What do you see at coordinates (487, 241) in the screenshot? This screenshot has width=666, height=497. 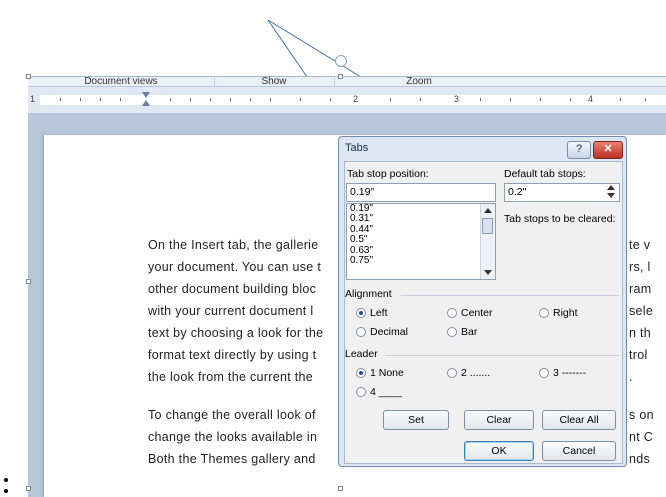 I see `list-scrollbar` at bounding box center [487, 241].